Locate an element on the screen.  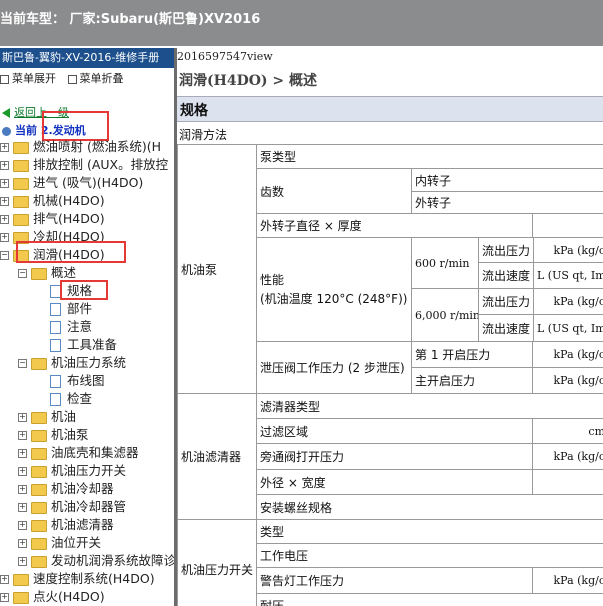
discharge-pressure-600: 流出压力 is located at coordinates (506, 250).